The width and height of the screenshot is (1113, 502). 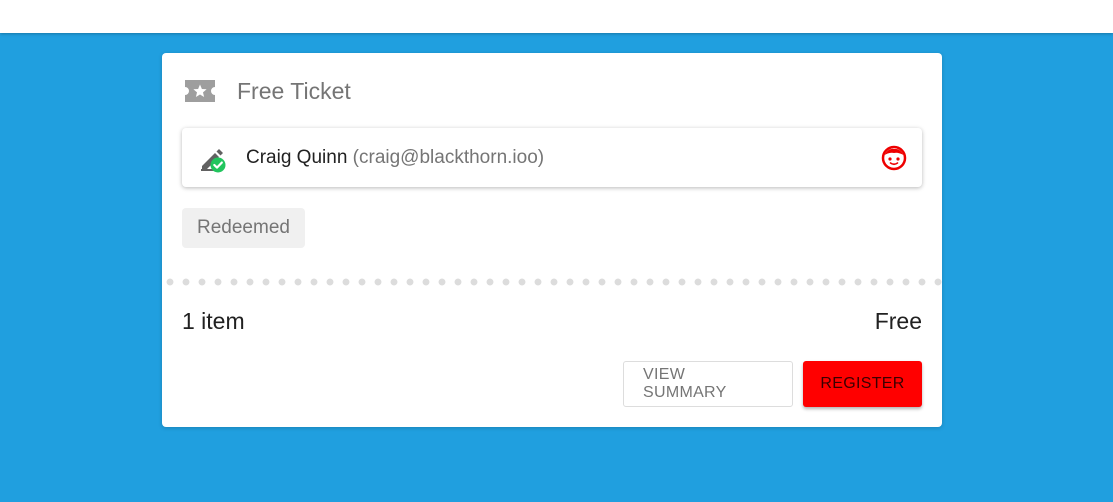 What do you see at coordinates (552, 321) in the screenshot?
I see `order-summary-row: 1 item Free` at bounding box center [552, 321].